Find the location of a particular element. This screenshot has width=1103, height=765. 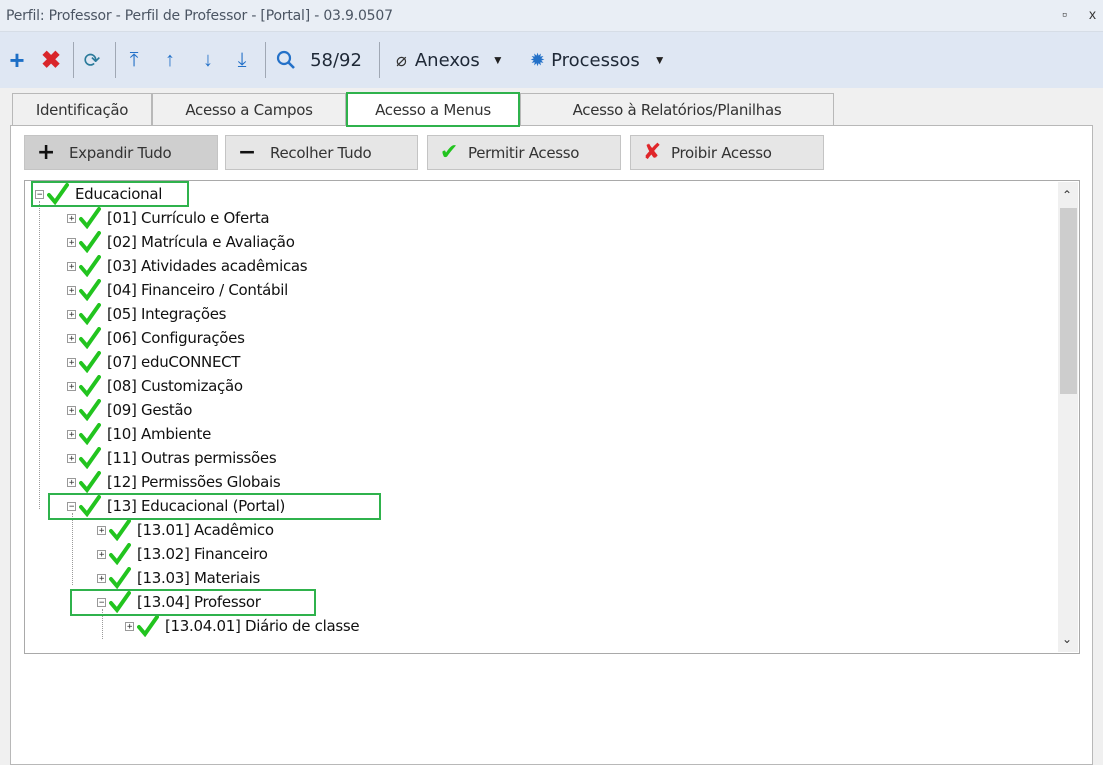

deny-access-button: ✘ Proibir Acesso is located at coordinates (727, 152).